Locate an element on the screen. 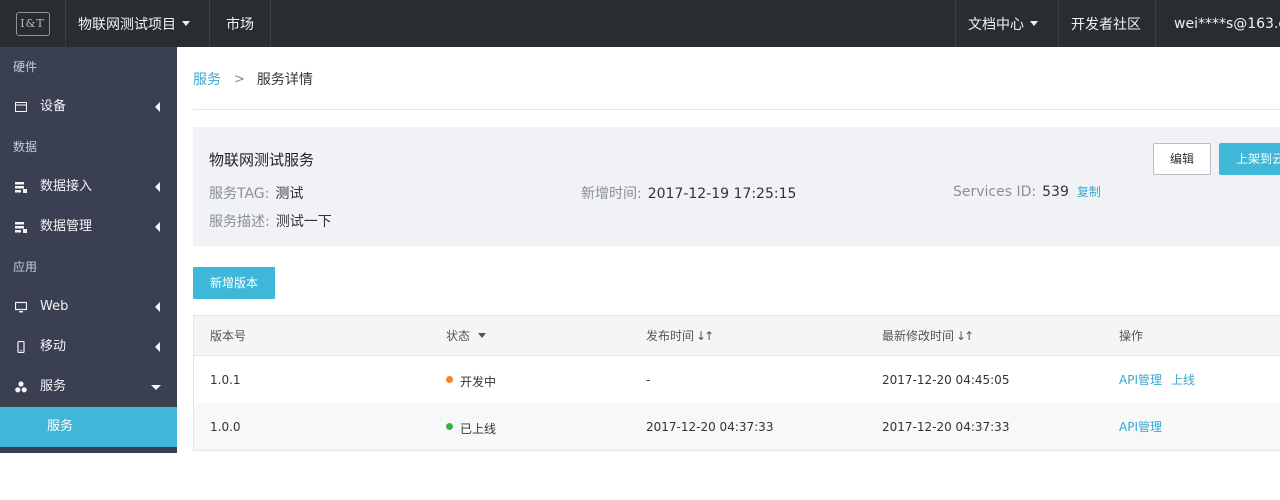 The width and height of the screenshot is (1280, 500). edit-button: 编辑 is located at coordinates (1182, 159).